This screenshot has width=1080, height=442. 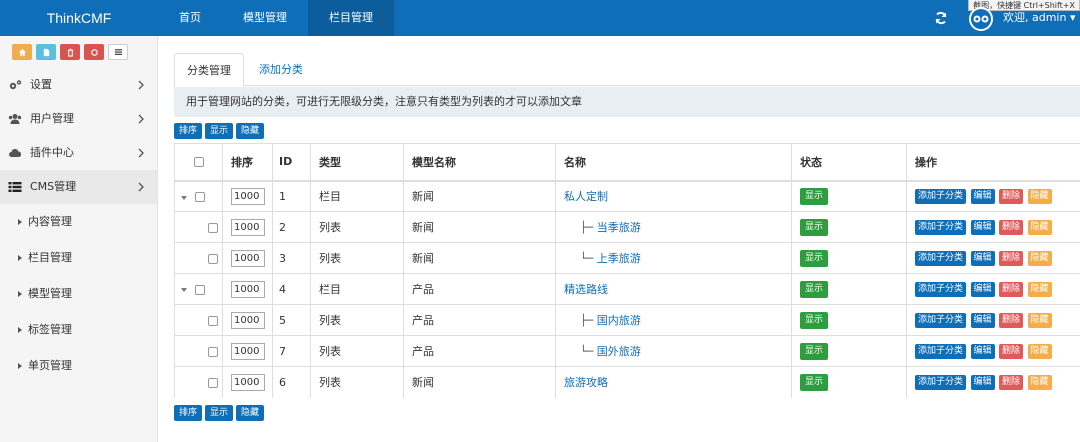 I want to click on user-avatar, so click(x=981, y=19).